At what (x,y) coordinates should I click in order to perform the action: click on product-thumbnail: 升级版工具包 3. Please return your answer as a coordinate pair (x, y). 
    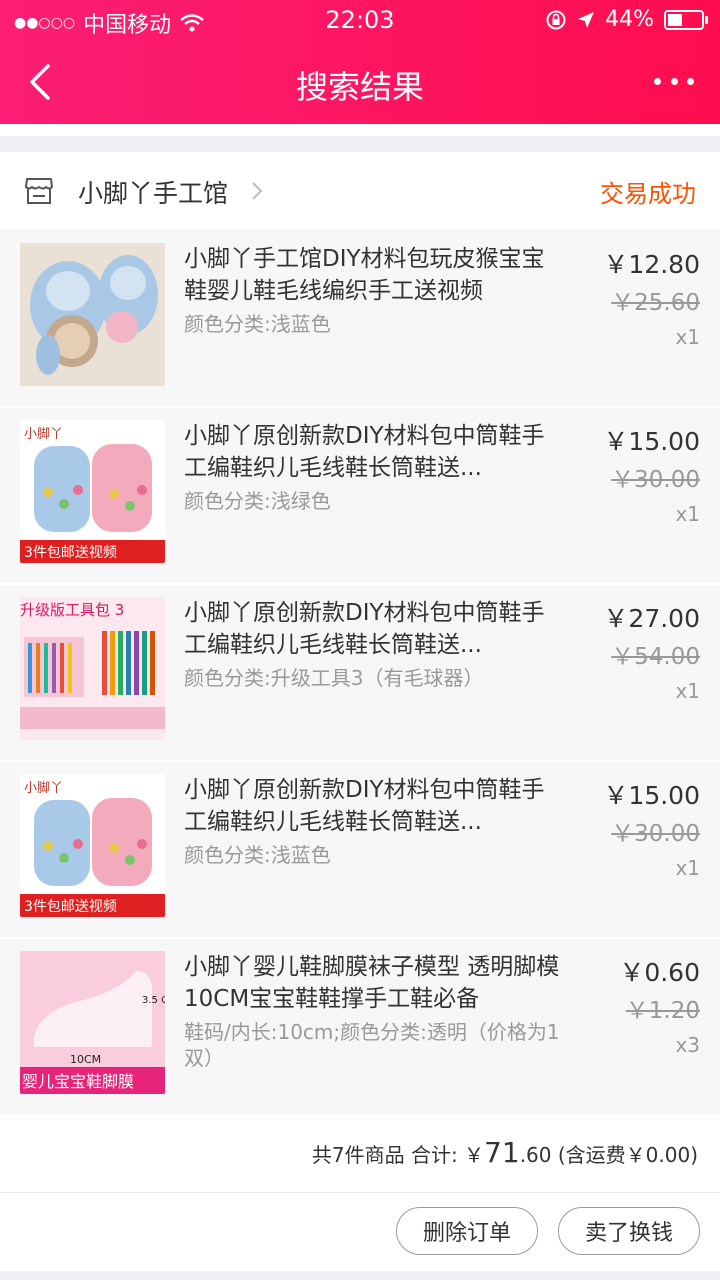
    Looking at the image, I should click on (92, 668).